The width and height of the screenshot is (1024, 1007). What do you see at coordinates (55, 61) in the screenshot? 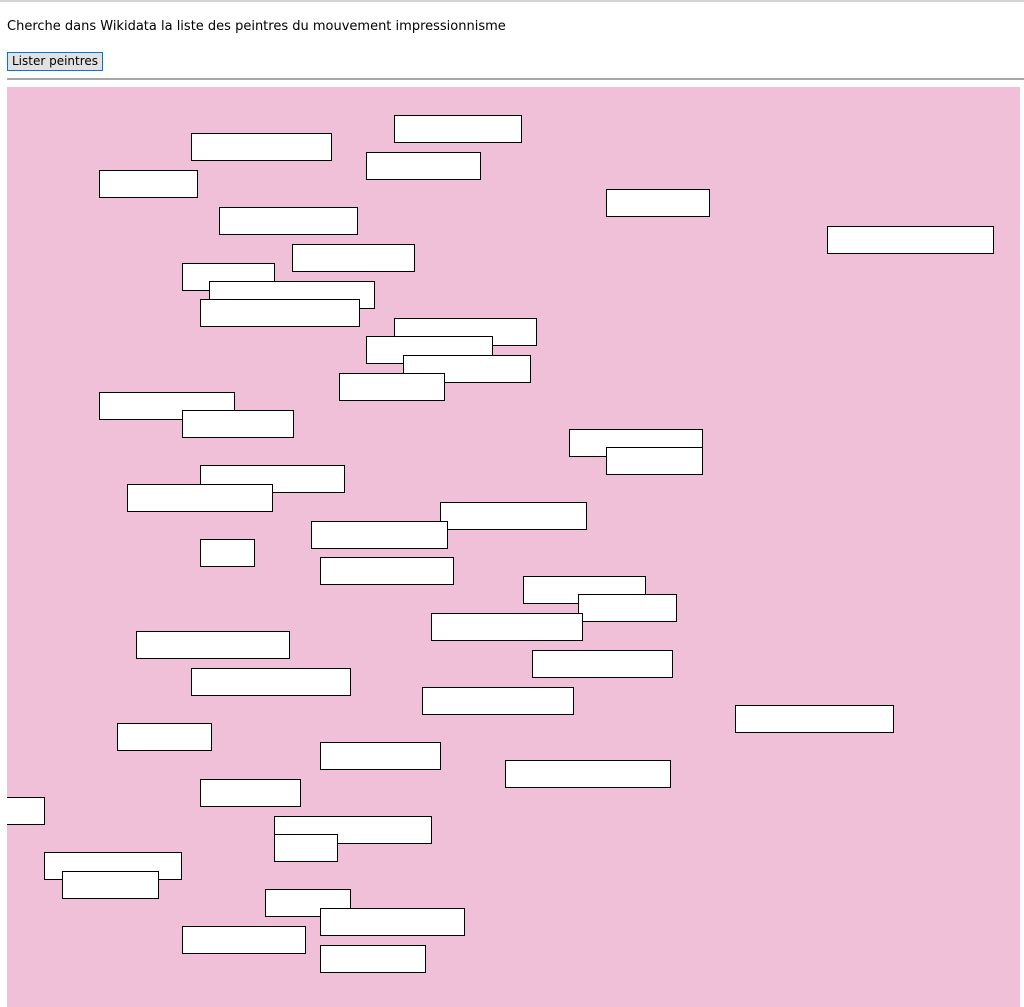
I see `list-painters-button: Lister peintres` at bounding box center [55, 61].